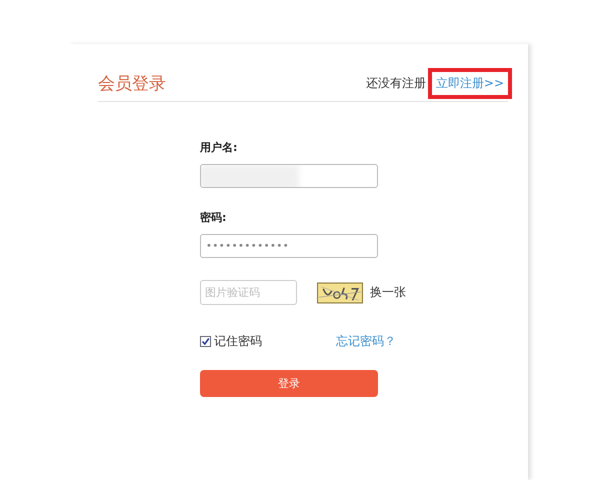 This screenshot has height=480, width=600. I want to click on username-field, so click(289, 176).